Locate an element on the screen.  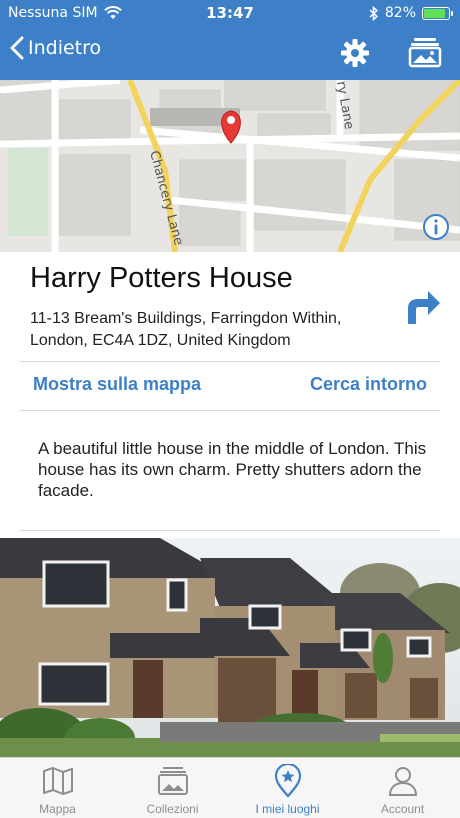
tab-label-i-miei-luoghi: I miei luoghi is located at coordinates (287, 809).